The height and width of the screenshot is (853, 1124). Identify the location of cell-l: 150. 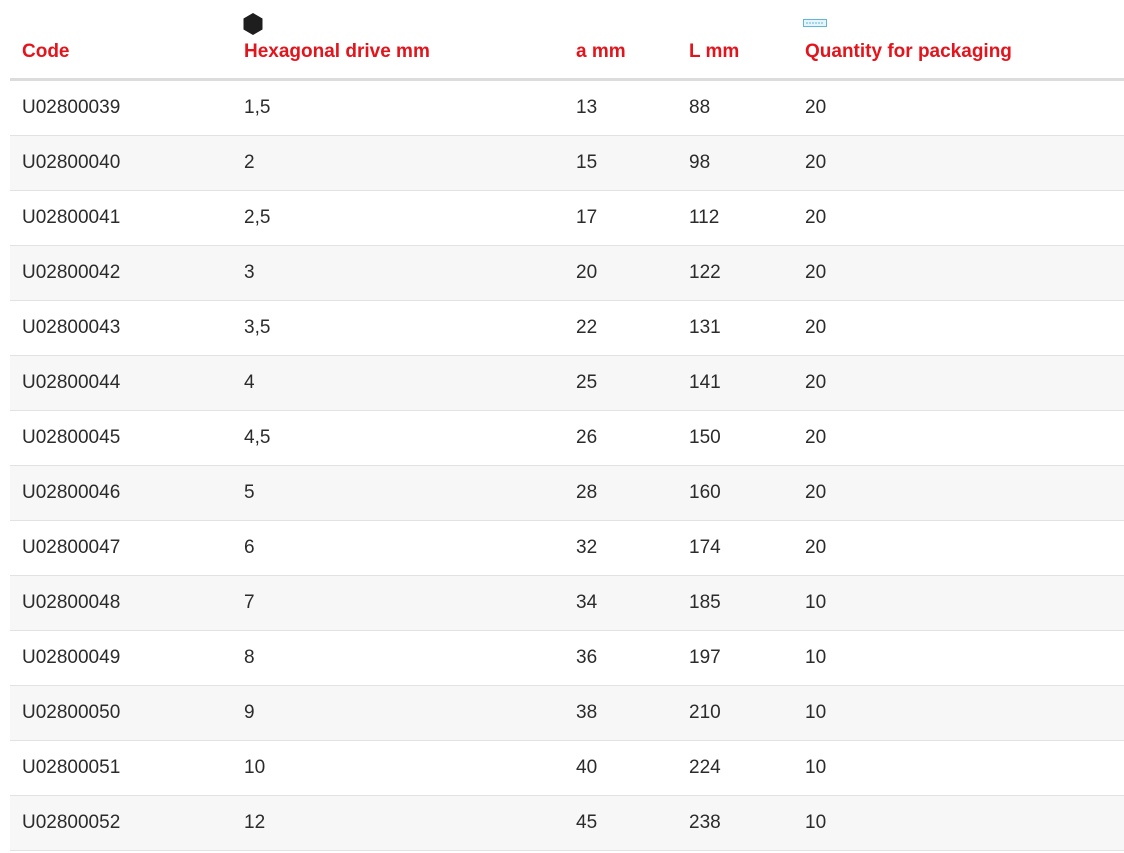
(735, 438).